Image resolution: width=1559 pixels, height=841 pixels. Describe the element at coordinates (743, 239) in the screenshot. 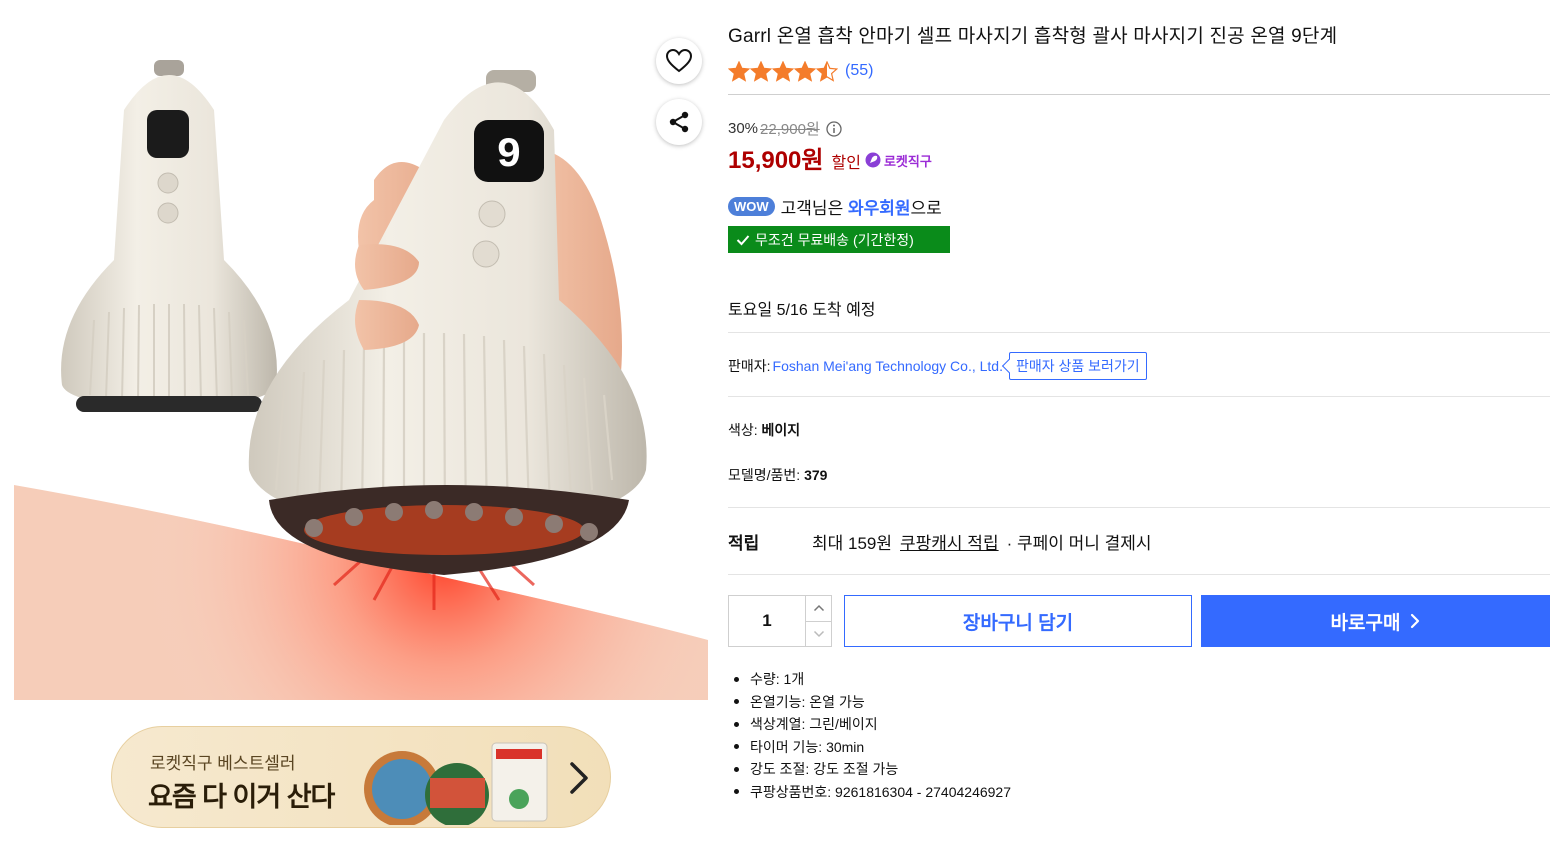

I see `check-icon` at that location.